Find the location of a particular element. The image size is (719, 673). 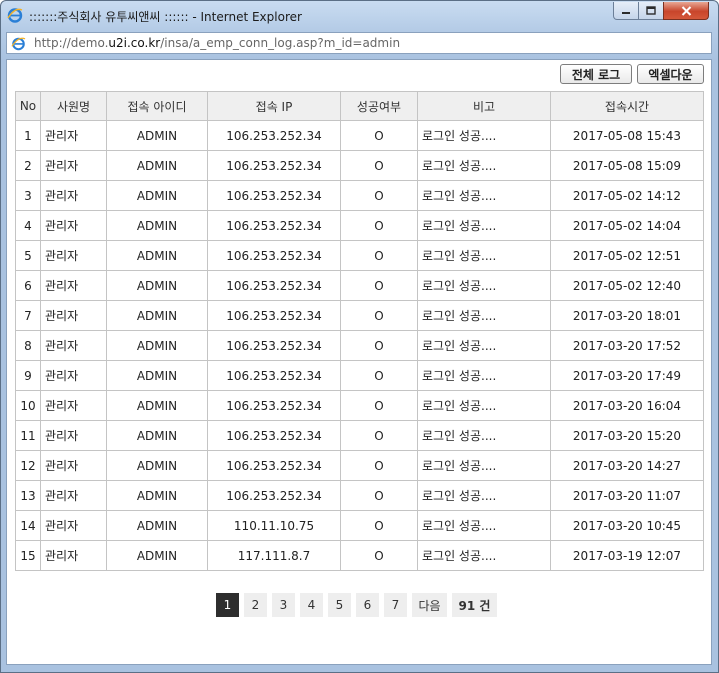

cell-no: 11 is located at coordinates (28, 435).